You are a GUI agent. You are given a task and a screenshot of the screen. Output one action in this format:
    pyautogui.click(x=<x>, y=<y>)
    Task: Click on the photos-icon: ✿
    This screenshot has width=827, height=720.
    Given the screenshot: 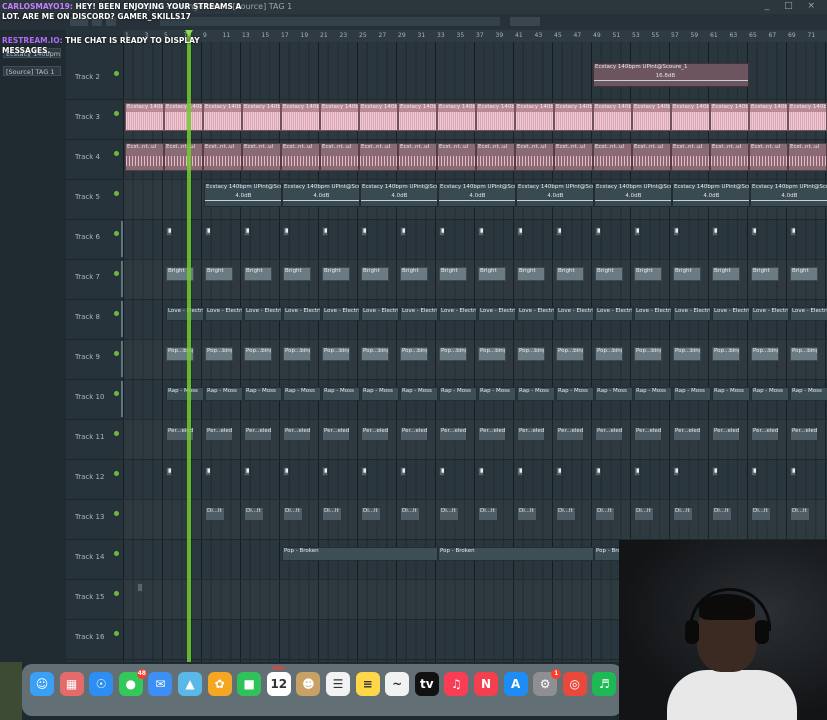 What is the action you would take?
    pyautogui.click(x=219, y=684)
    